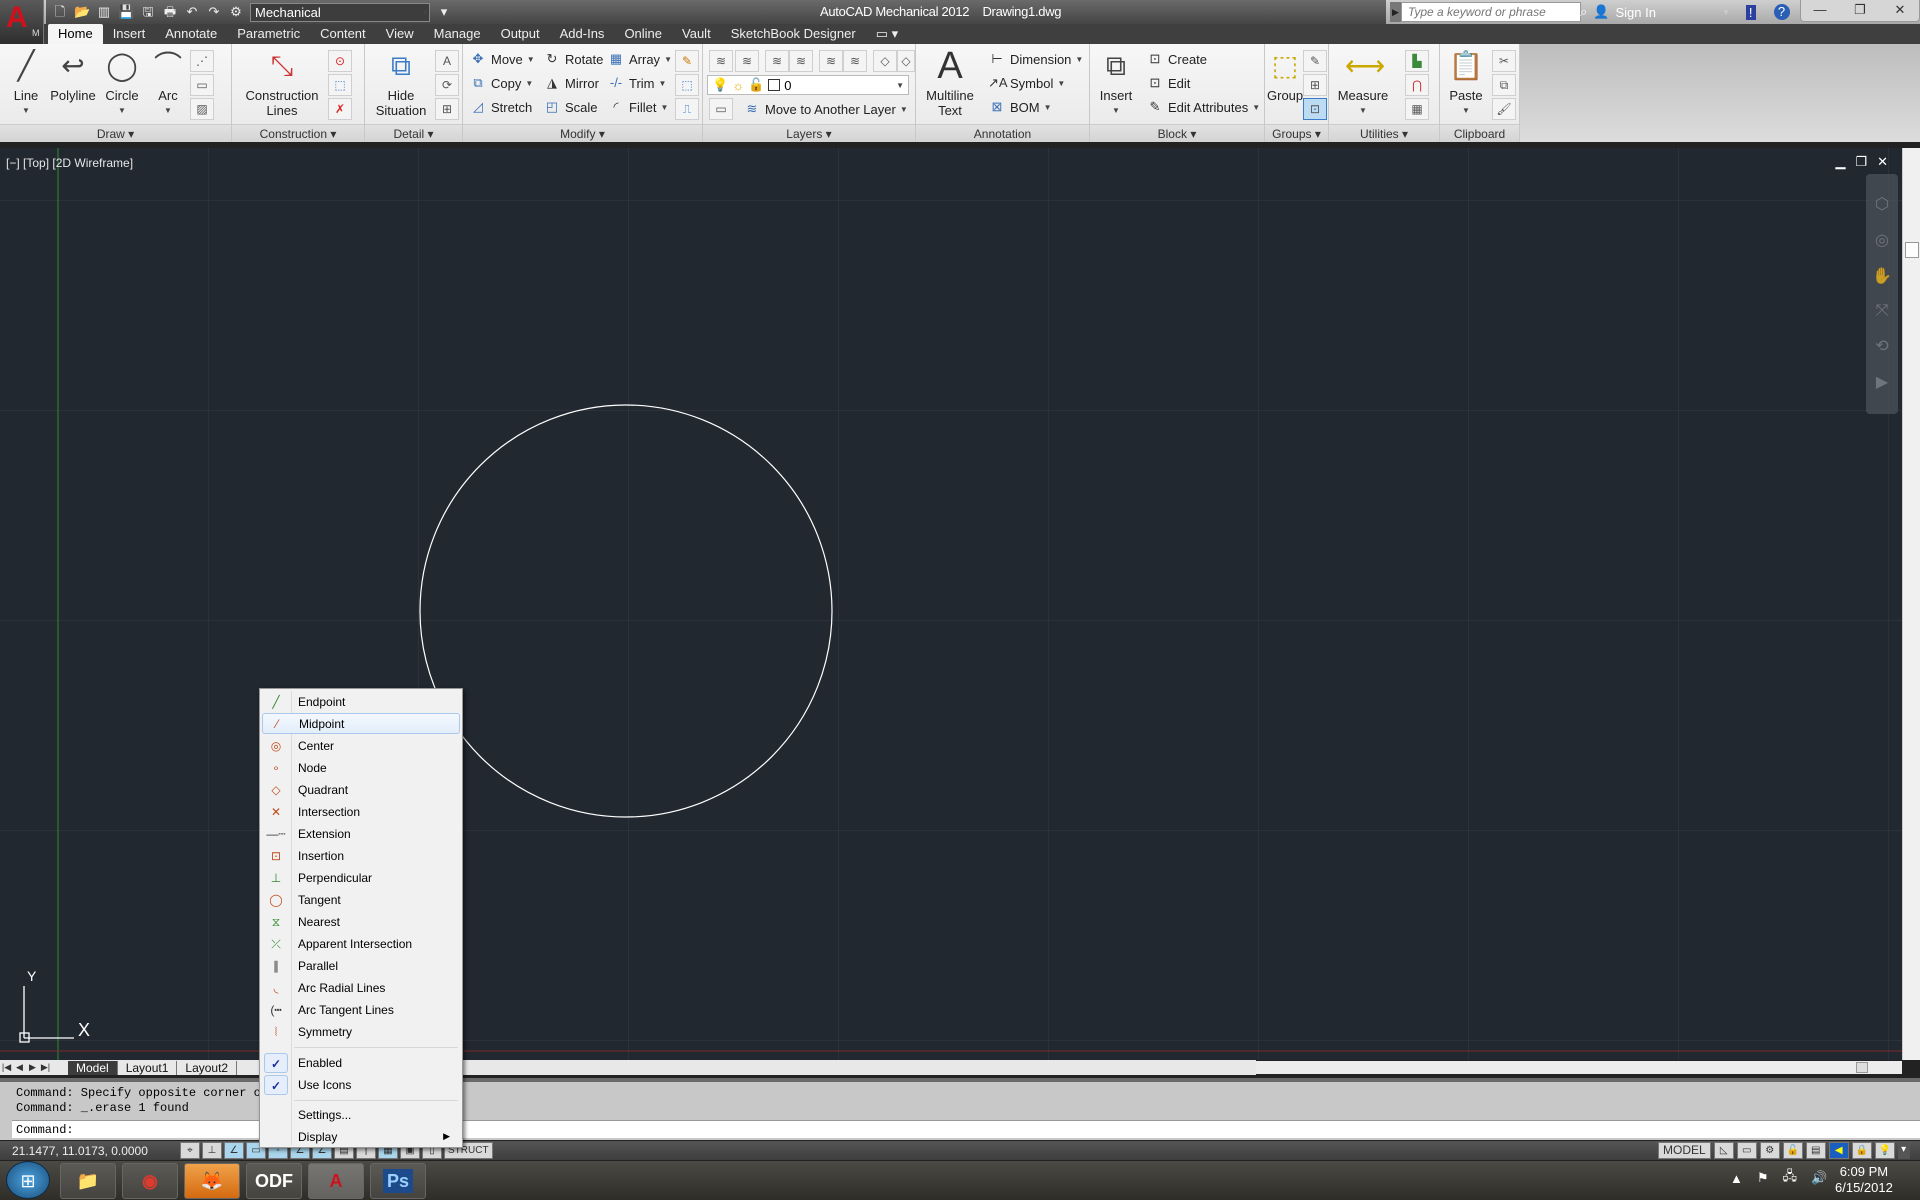  I want to click on menu-item-endpoint: ╱ Endpoint, so click(361, 701).